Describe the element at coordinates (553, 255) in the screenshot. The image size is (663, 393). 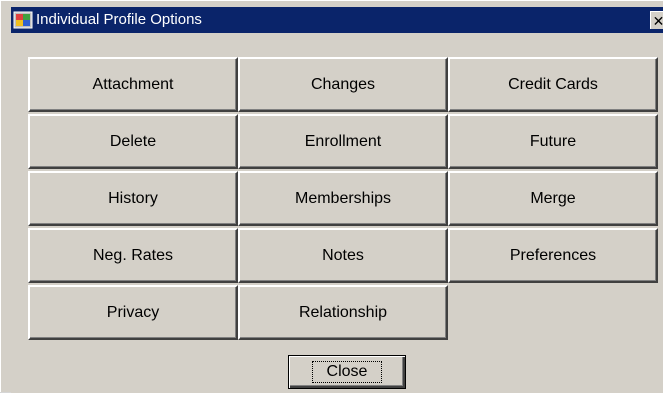
I see `preferences-button: Preferences` at that location.